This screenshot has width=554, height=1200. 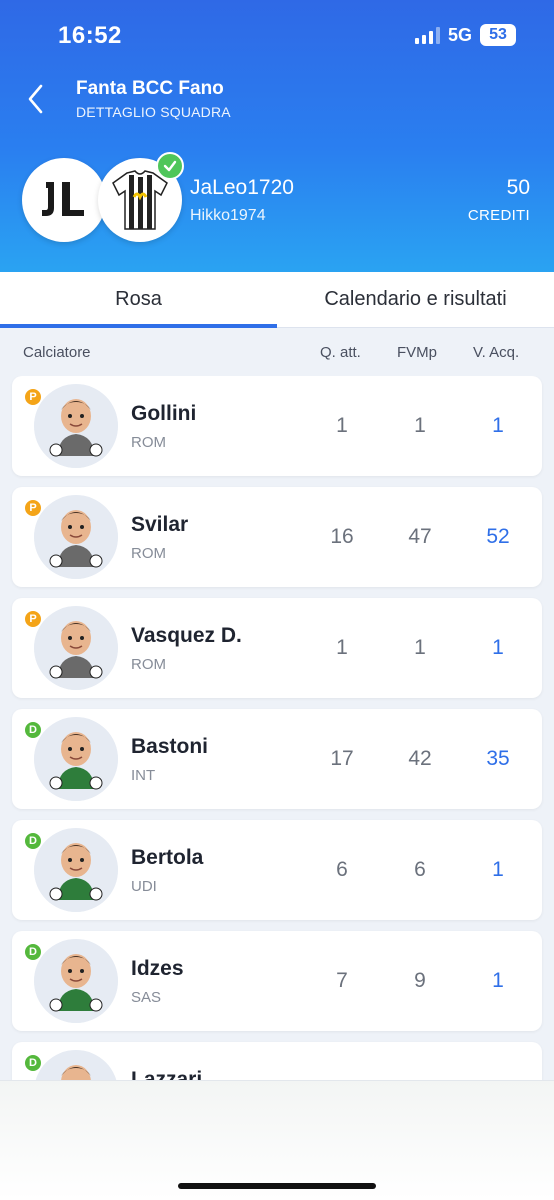 I want to click on player-row: D Idzes SAS 7 9 1, so click(x=277, y=981).